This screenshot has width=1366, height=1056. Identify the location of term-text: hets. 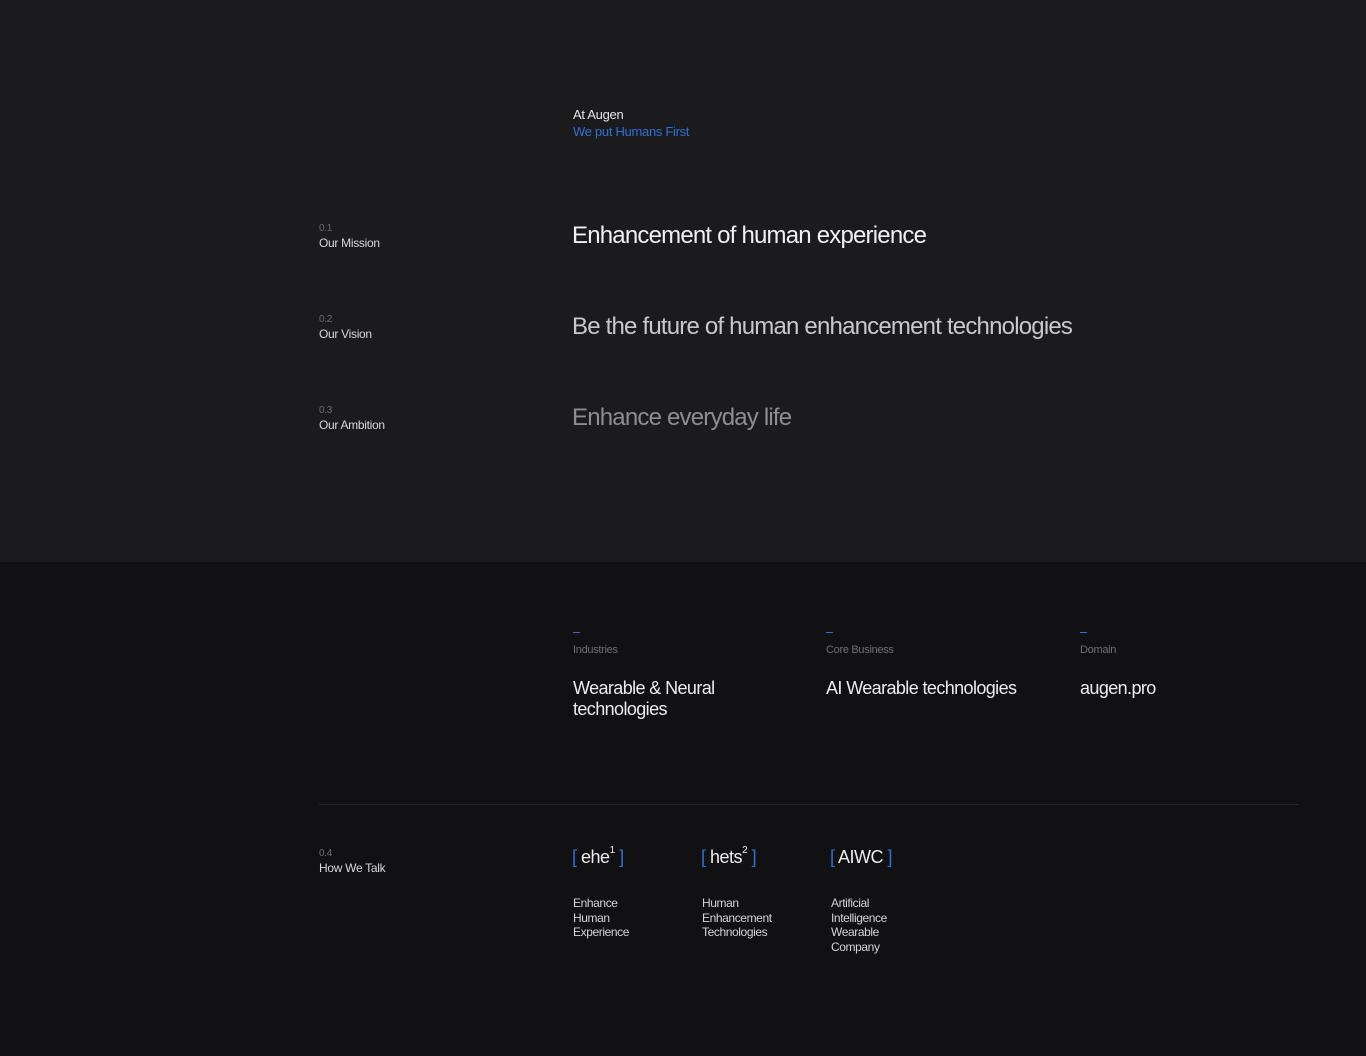
(726, 857).